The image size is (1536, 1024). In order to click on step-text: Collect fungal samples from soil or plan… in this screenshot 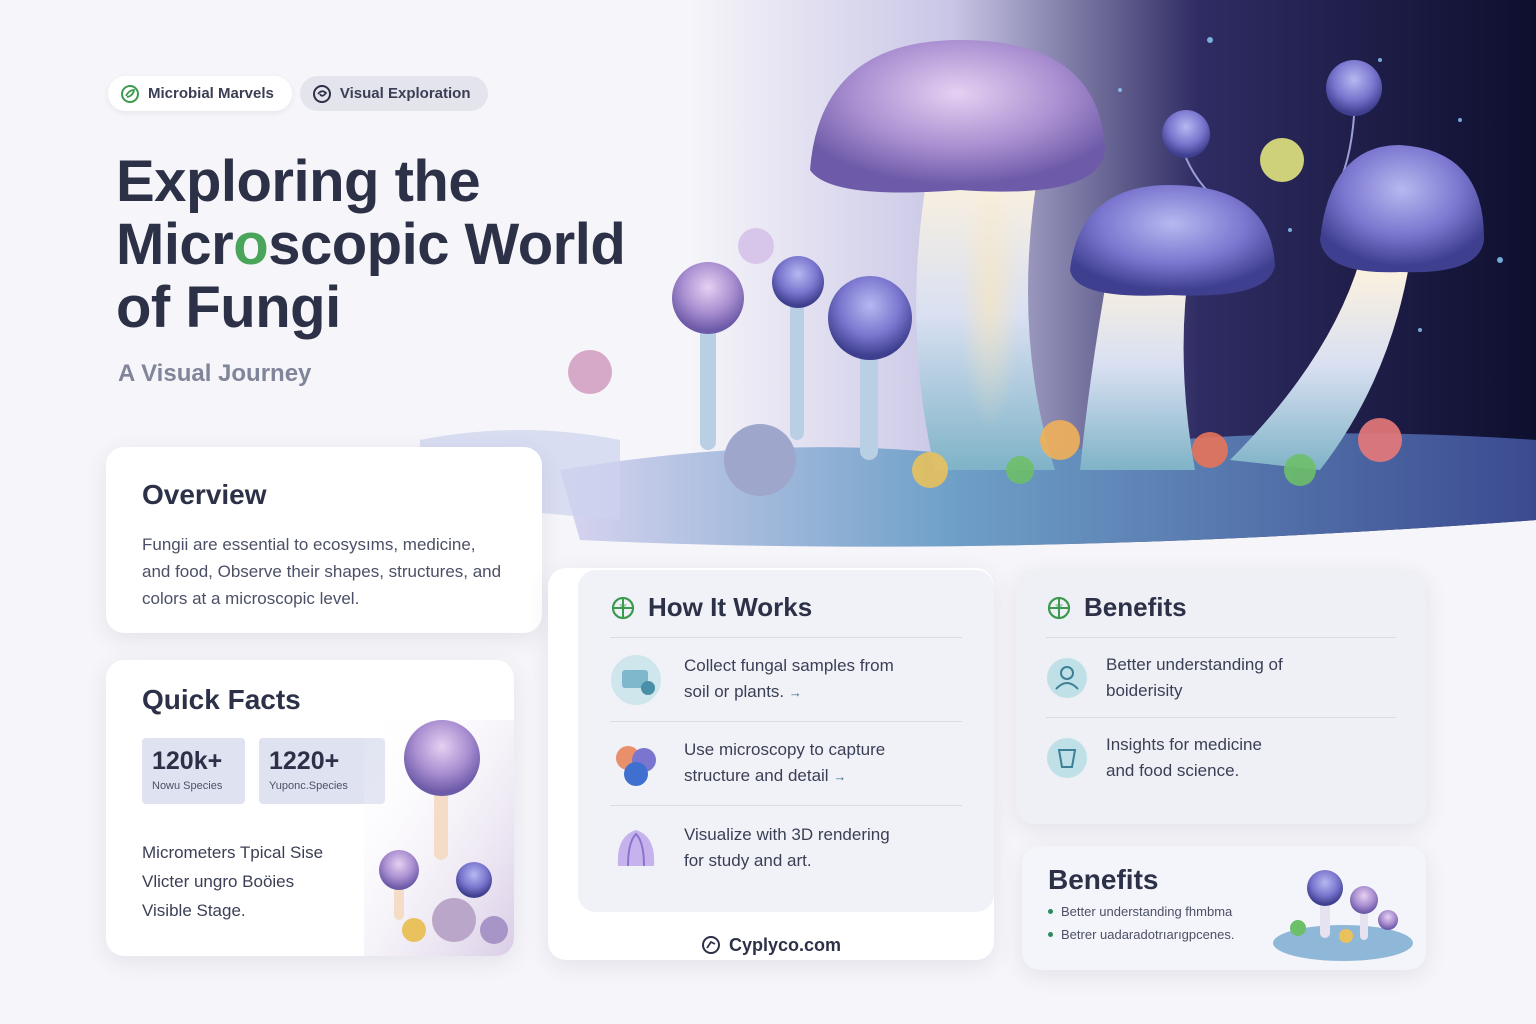, I will do `click(789, 679)`.